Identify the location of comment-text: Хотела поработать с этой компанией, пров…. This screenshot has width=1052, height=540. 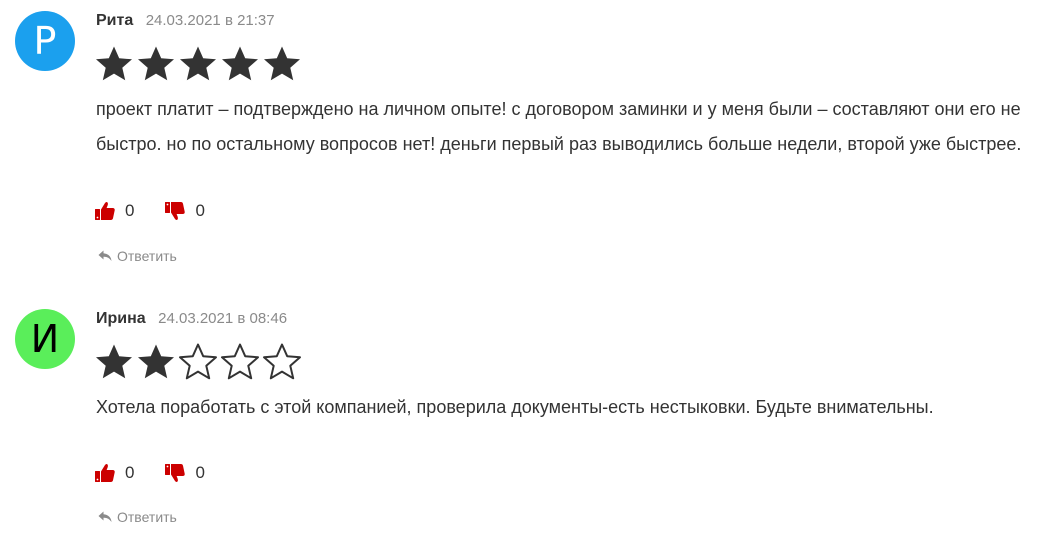
(515, 407).